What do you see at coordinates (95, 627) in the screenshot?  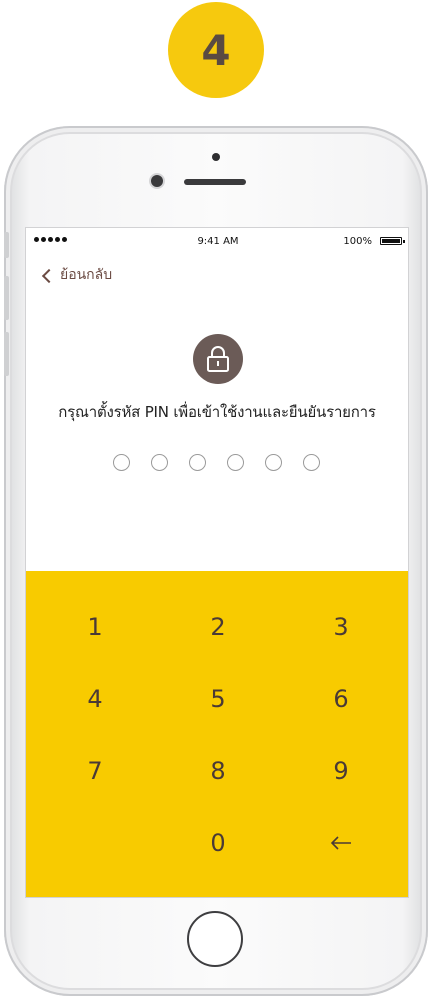 I see `key-1: 1` at bounding box center [95, 627].